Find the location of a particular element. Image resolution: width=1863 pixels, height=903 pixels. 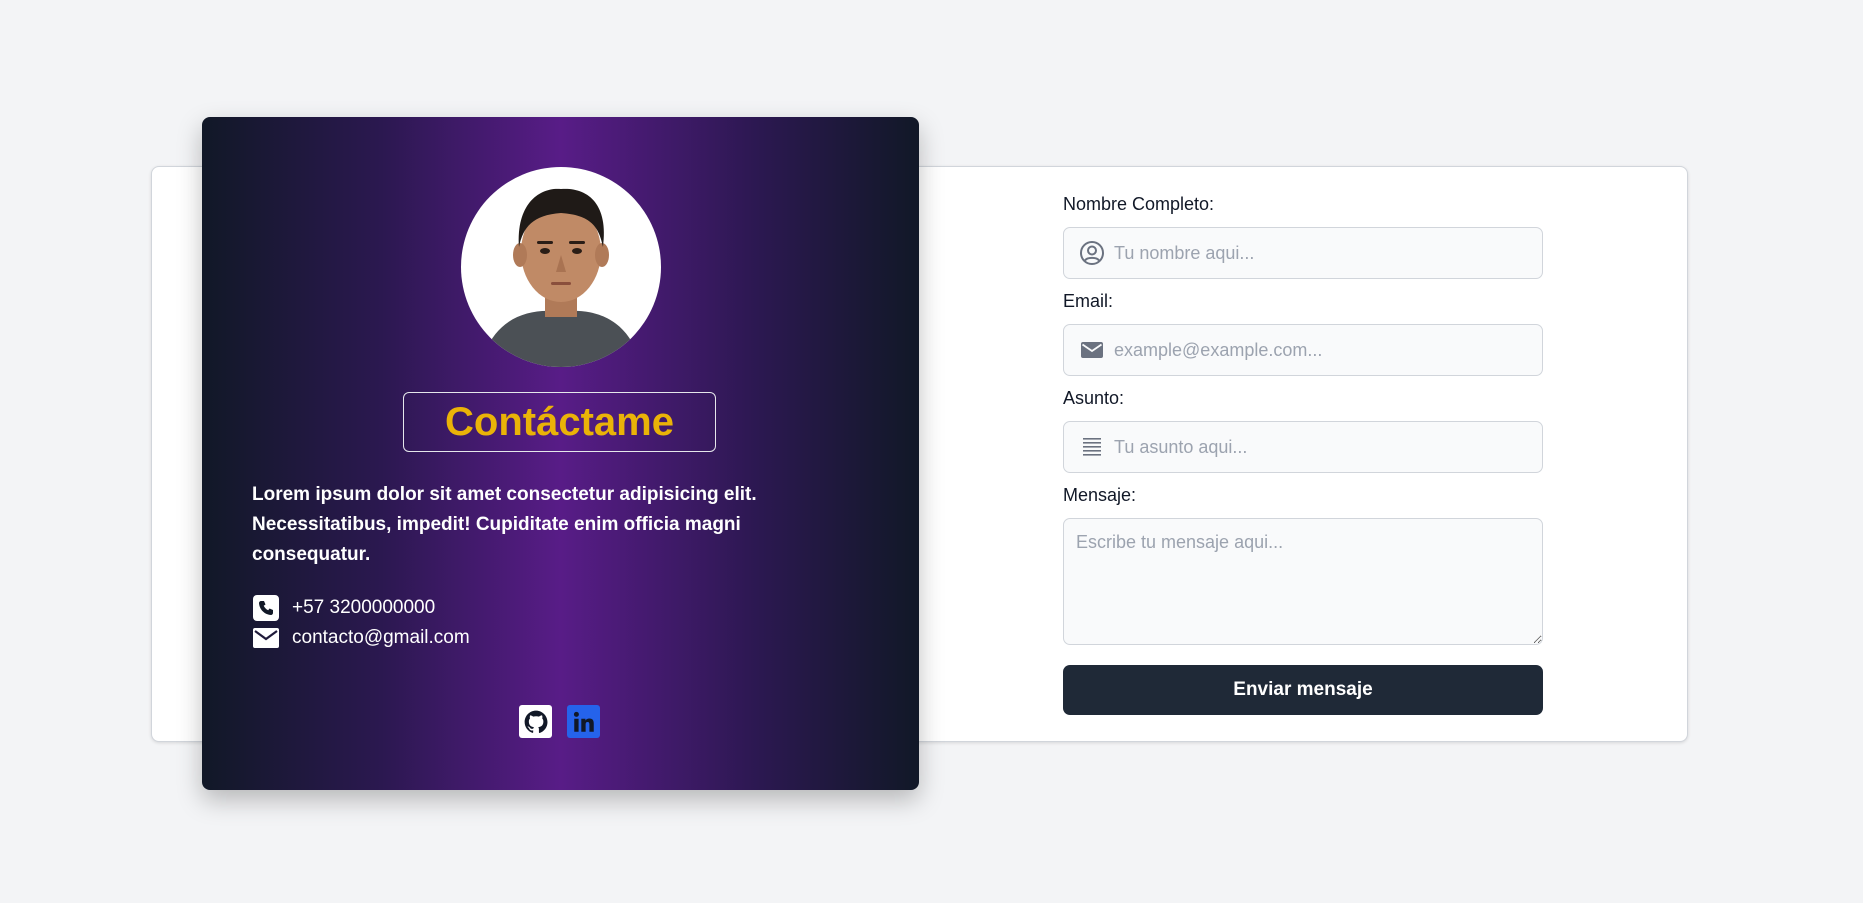

email-address: contacto@gmail.com is located at coordinates (381, 637).